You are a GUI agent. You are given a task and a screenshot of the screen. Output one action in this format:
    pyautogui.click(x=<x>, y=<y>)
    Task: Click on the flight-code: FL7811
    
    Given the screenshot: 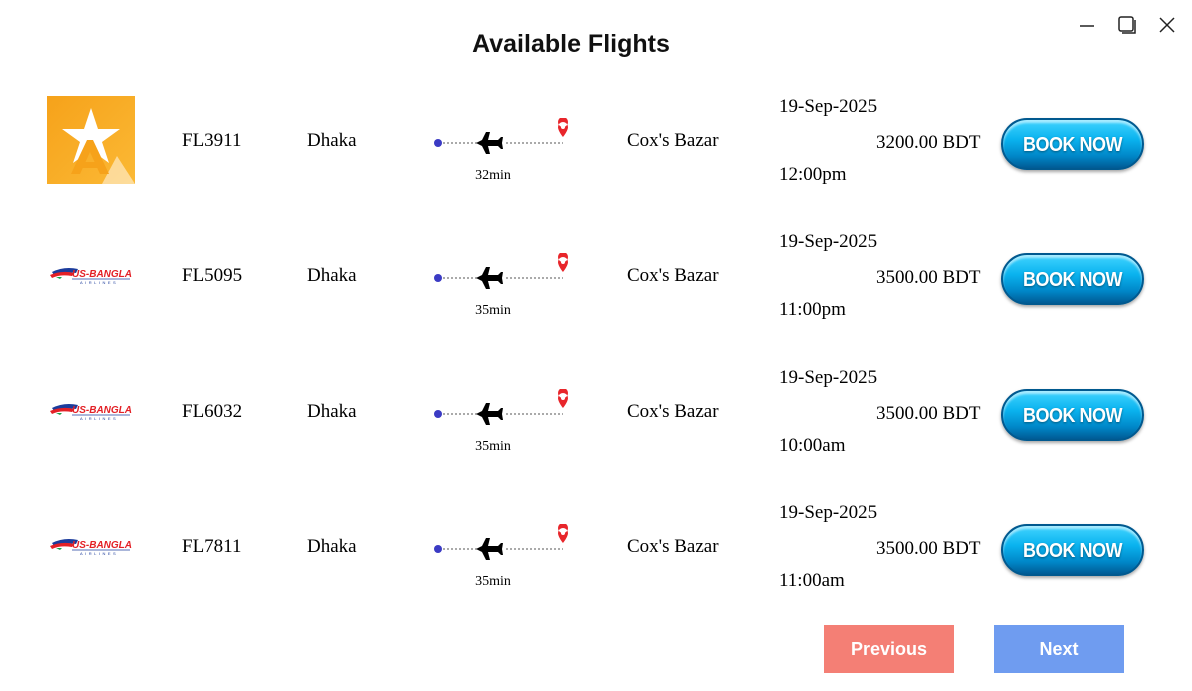 What is the action you would take?
    pyautogui.click(x=212, y=546)
    